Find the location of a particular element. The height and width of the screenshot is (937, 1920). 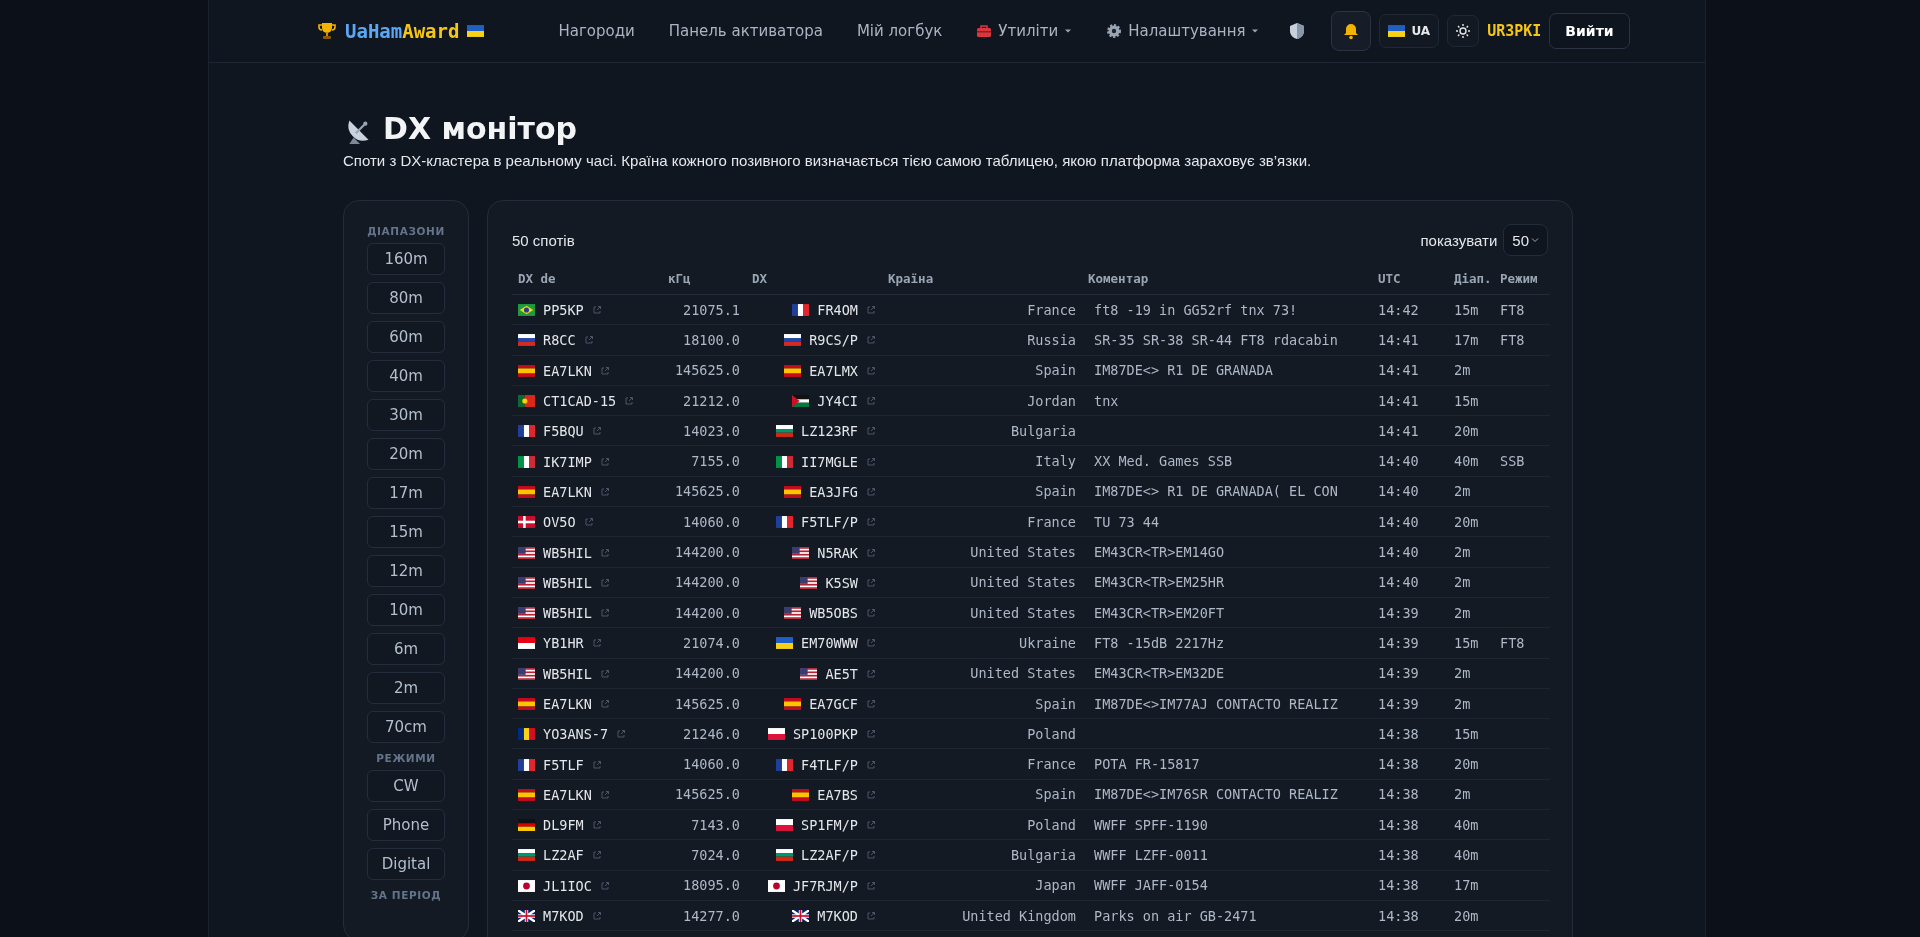

logout-button: Вийти is located at coordinates (1589, 31).